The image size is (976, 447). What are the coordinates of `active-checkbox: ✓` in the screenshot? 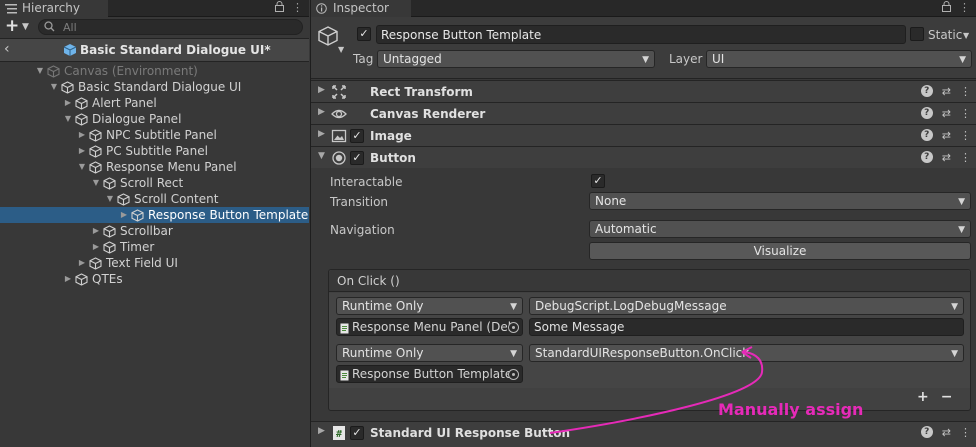 It's located at (364, 34).